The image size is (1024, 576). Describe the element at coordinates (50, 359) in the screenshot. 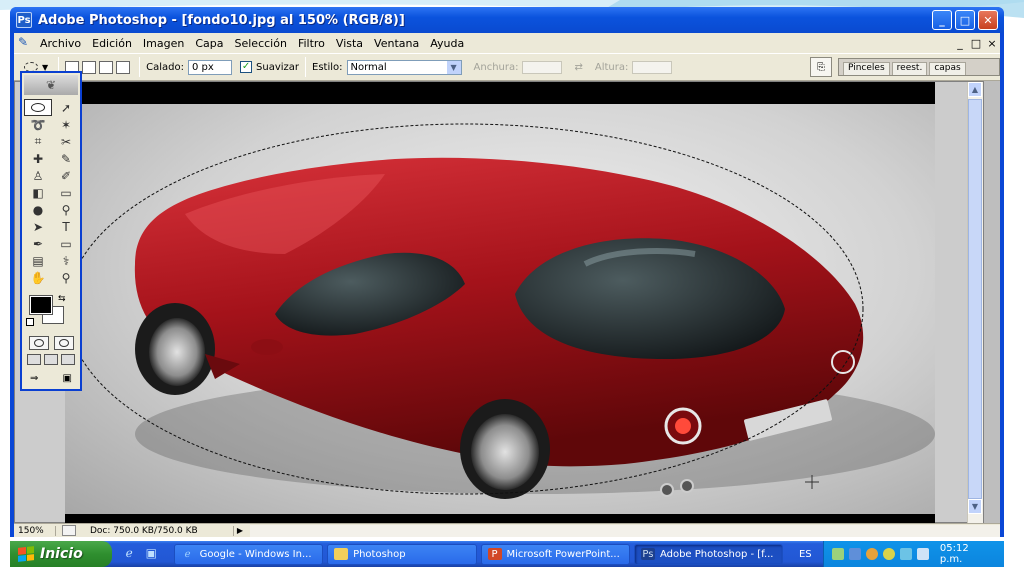

I see `full-screen-menu-mode-icon` at that location.